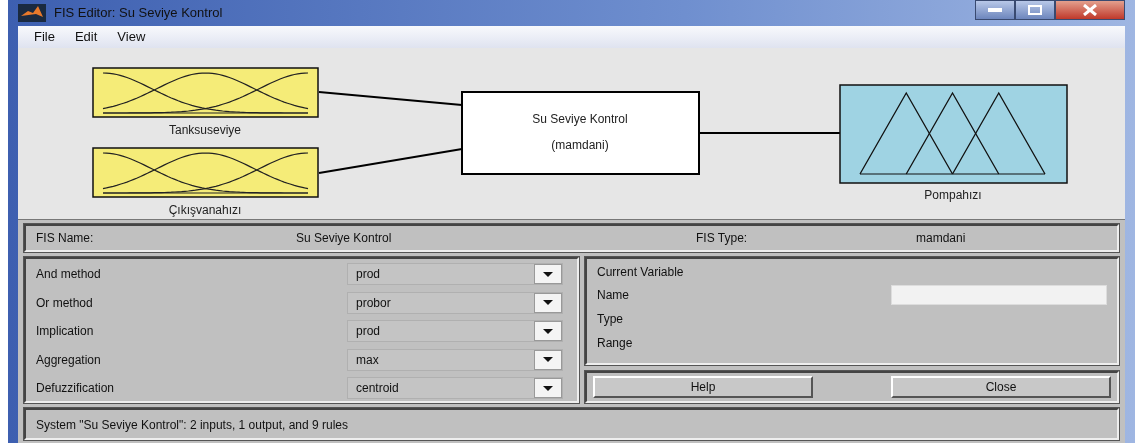  What do you see at coordinates (68, 360) in the screenshot?
I see `method-label: Aggregation` at bounding box center [68, 360].